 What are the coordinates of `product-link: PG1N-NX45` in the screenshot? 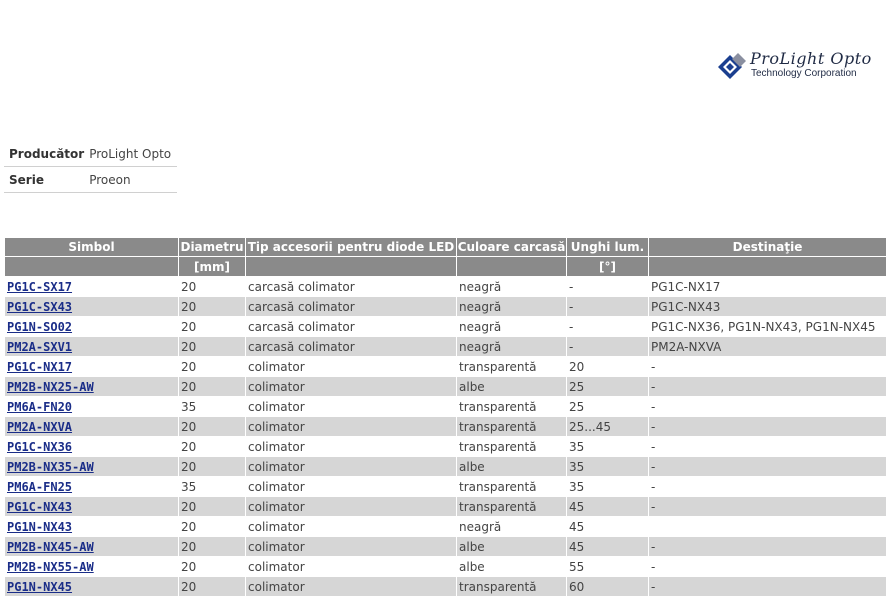 It's located at (39, 587).